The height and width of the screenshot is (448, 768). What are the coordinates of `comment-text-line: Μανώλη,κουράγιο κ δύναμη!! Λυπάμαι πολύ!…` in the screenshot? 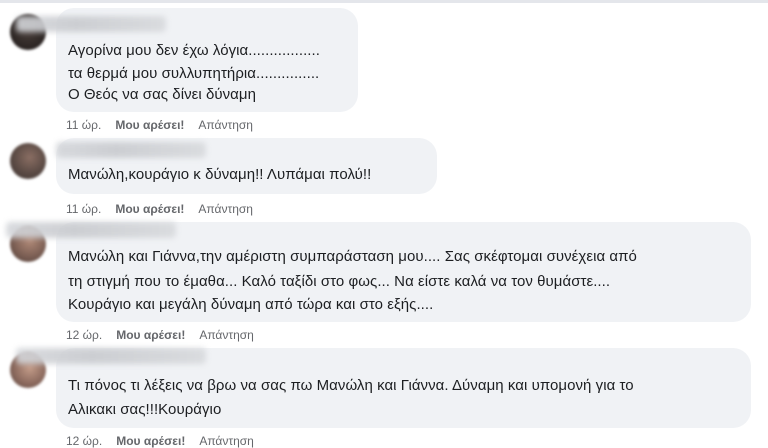 It's located at (220, 174).